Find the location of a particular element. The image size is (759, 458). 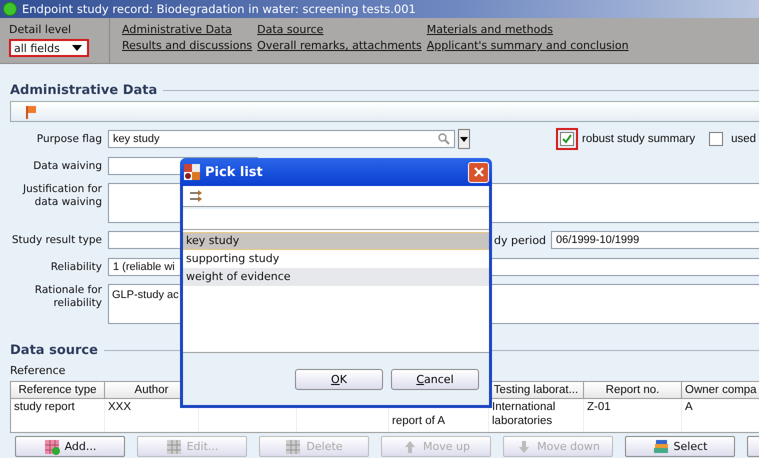

field-label: Rationale for reliability is located at coordinates (68, 297).